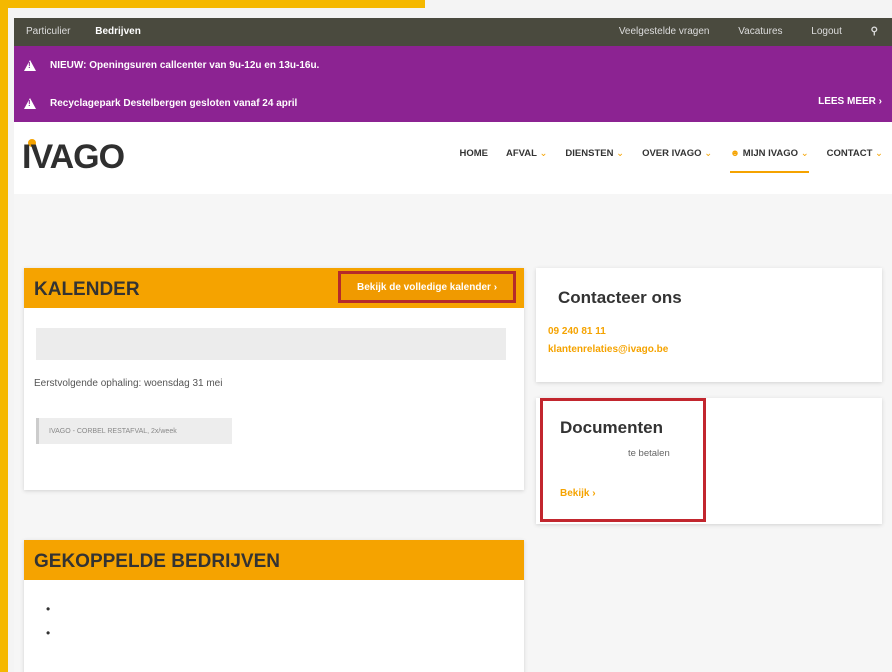 Image resolution: width=892 pixels, height=672 pixels. Describe the element at coordinates (769, 160) in the screenshot. I see `nav-mijn-ivago: ☻ MIJN IVAGO ⌄` at that location.